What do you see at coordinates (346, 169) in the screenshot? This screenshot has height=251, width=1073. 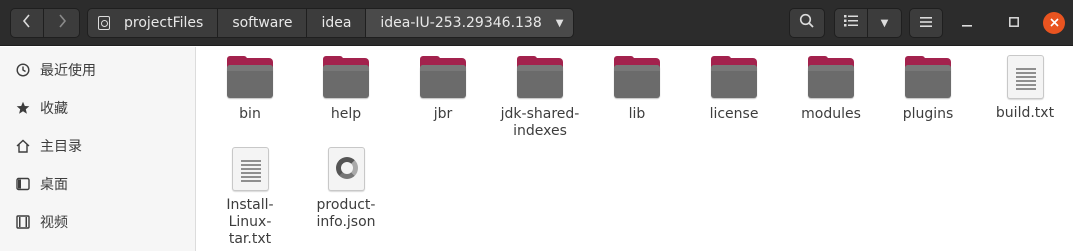 I see `json-file-icon` at bounding box center [346, 169].